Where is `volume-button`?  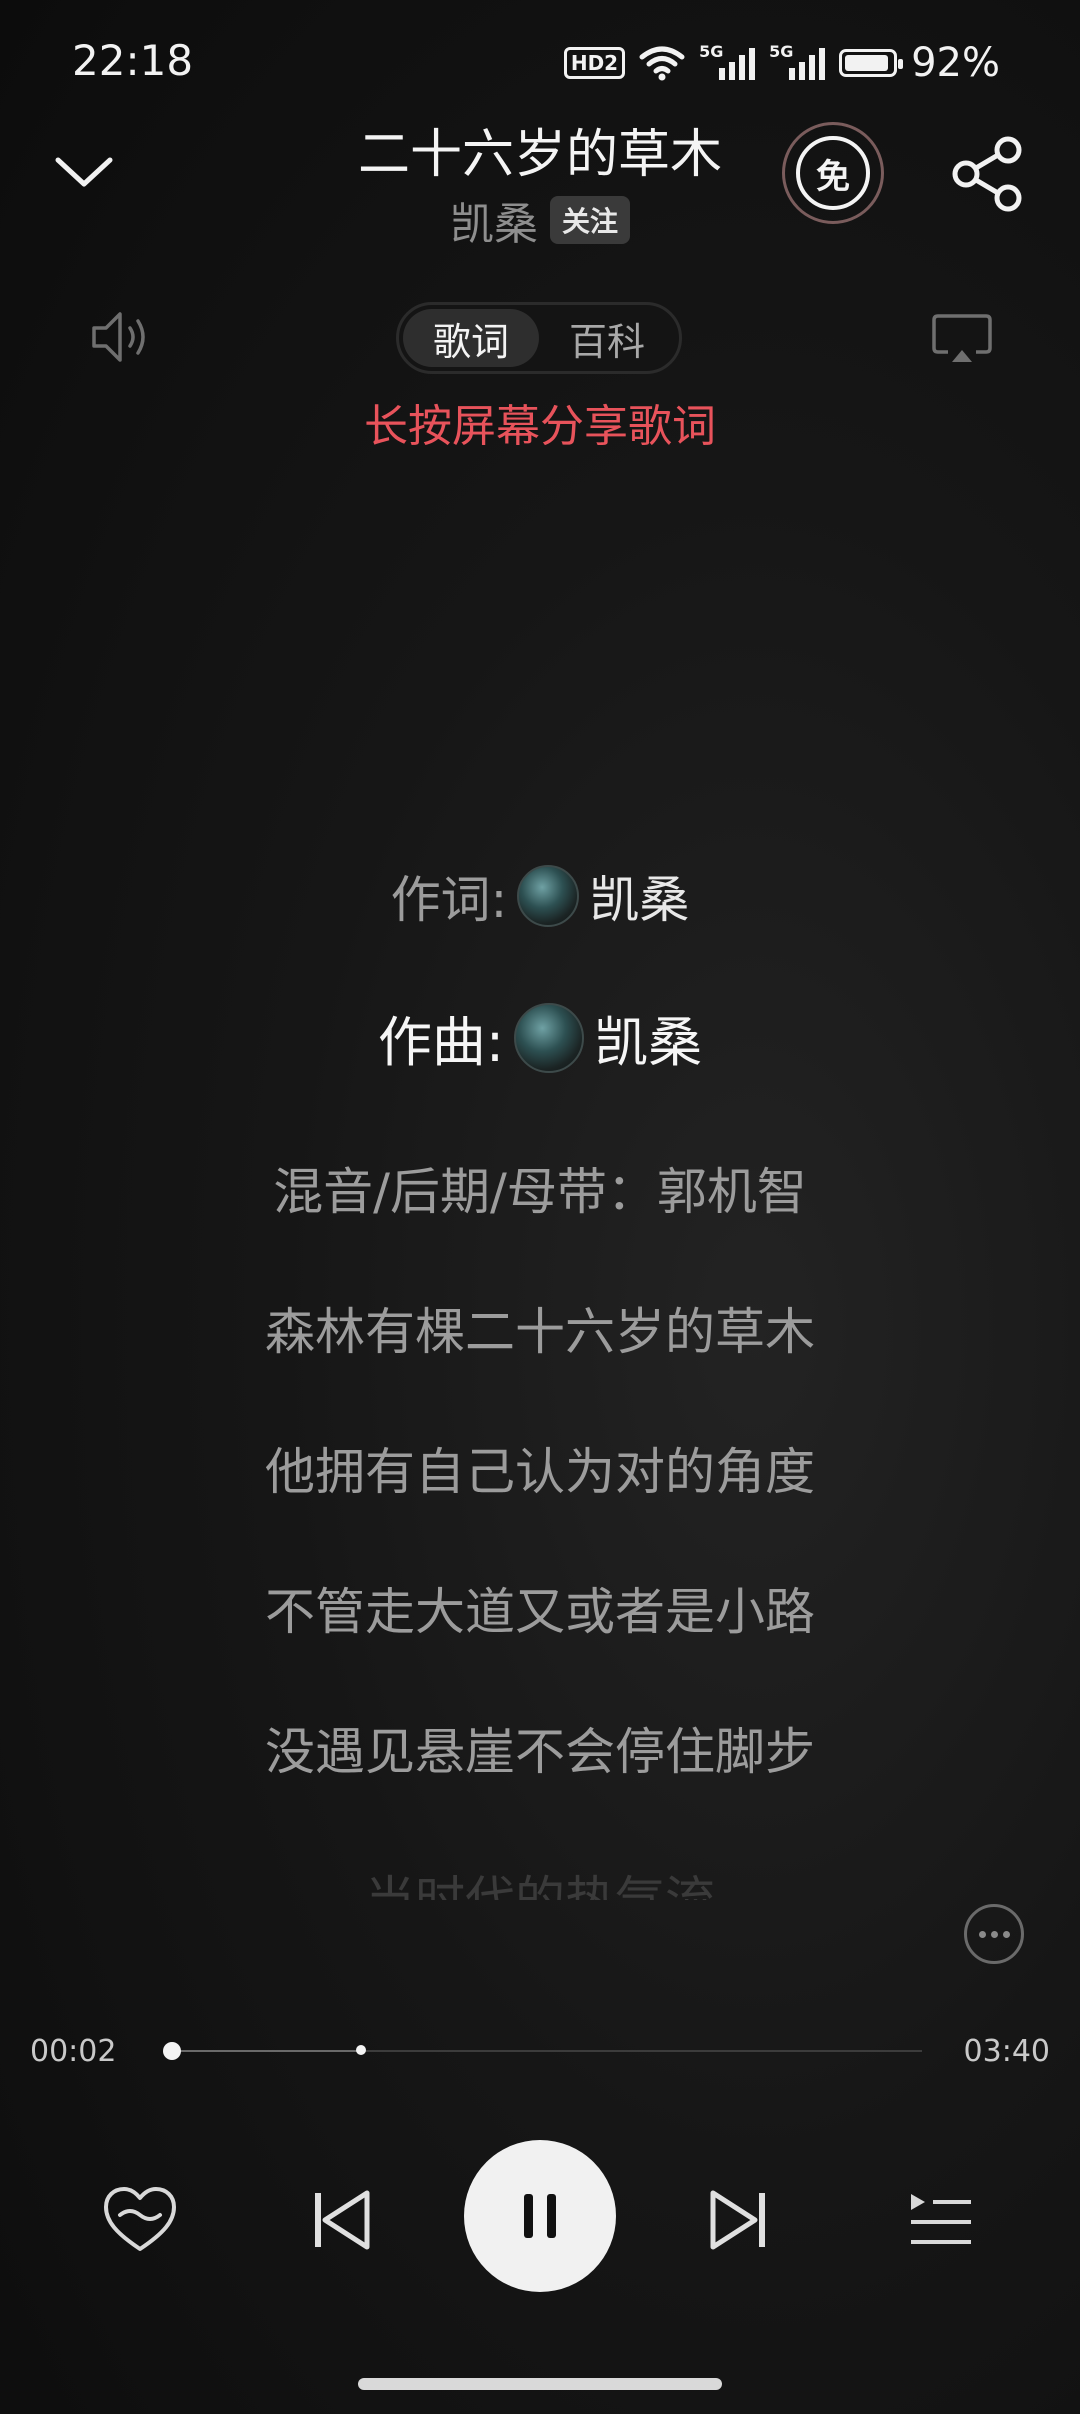 volume-button is located at coordinates (121, 337).